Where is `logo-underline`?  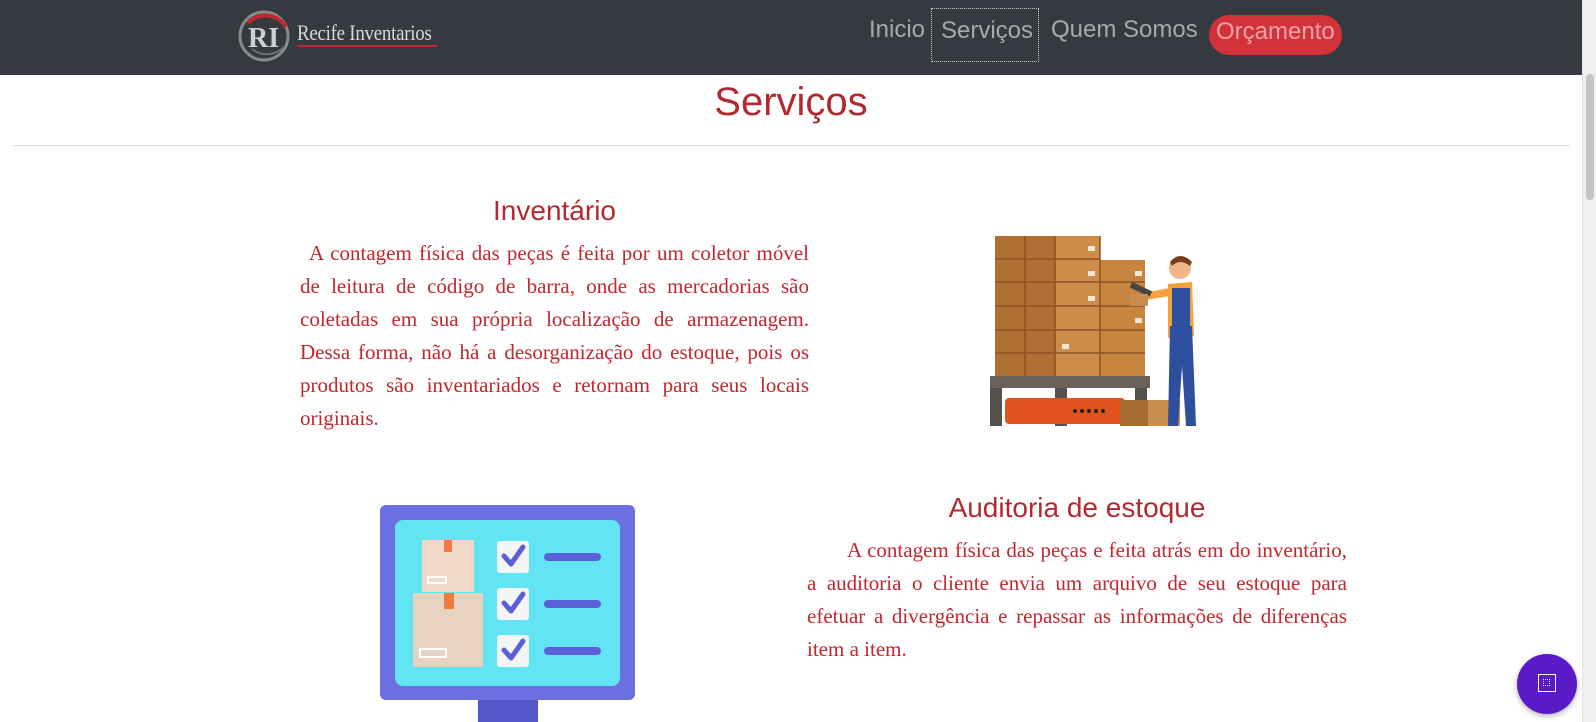 logo-underline is located at coordinates (367, 46).